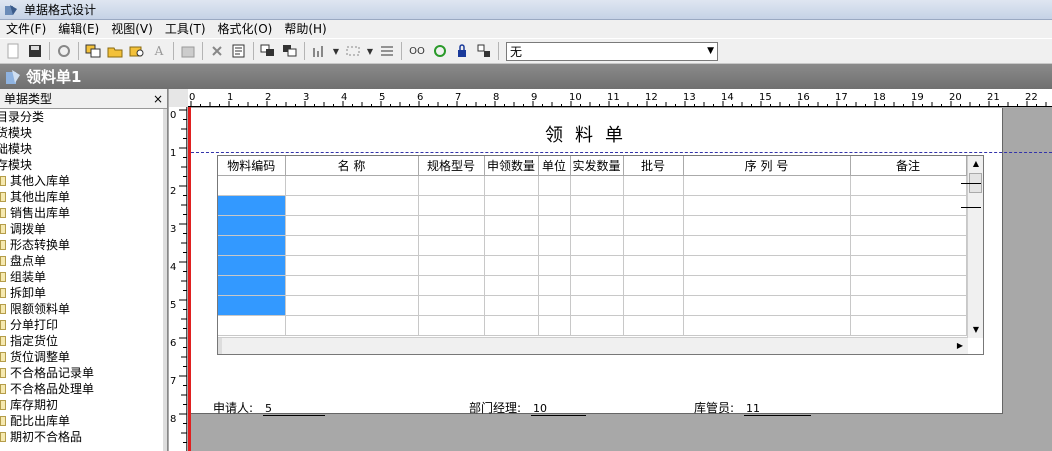  I want to click on tree-item: 库存期初, so click(83, 405).